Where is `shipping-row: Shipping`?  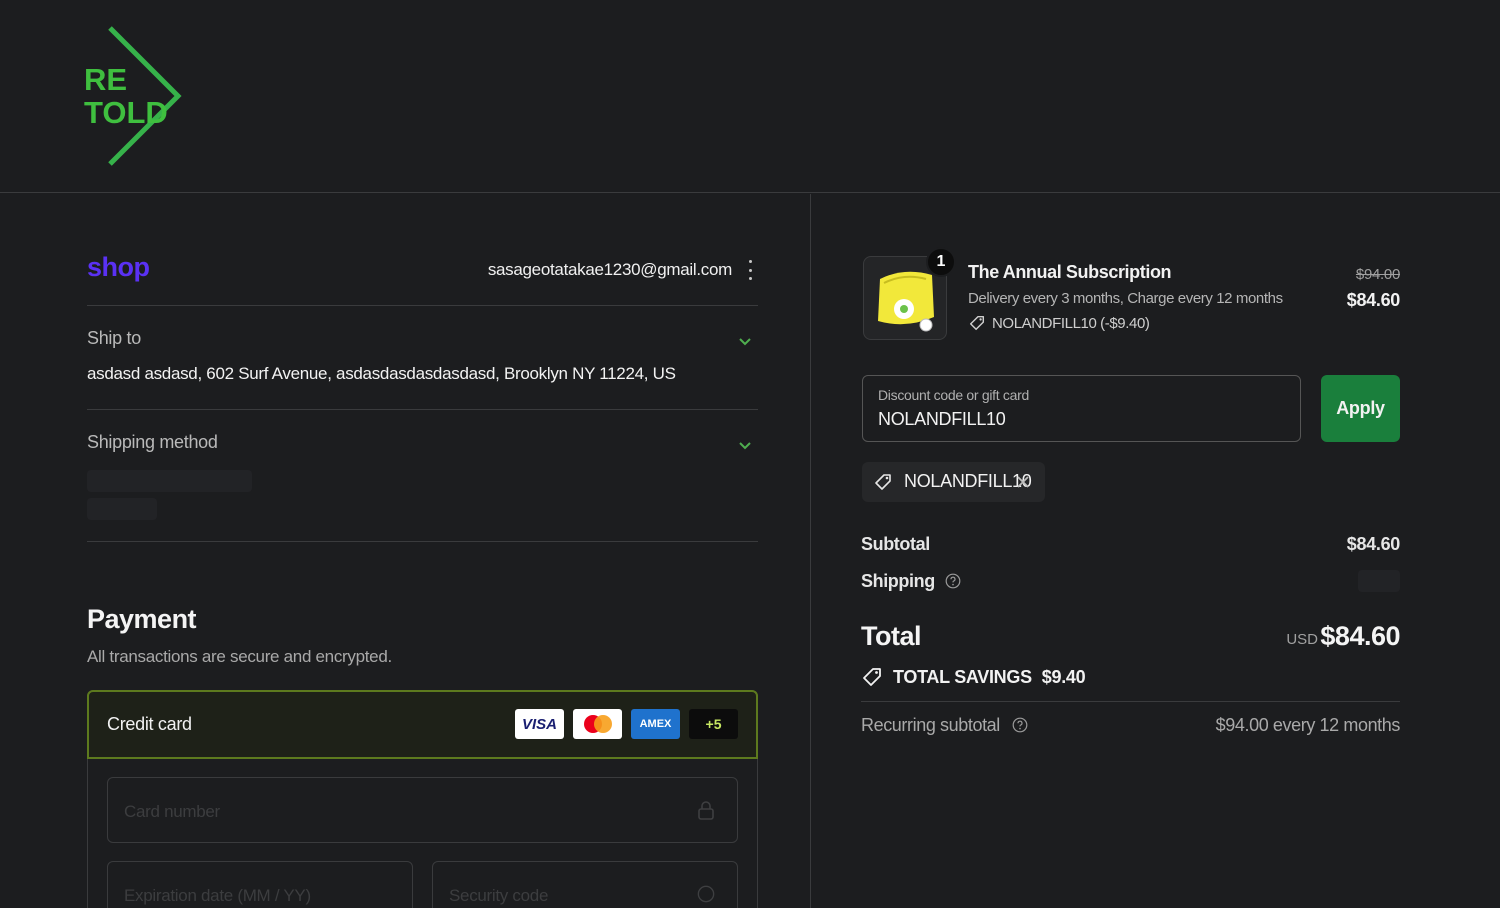 shipping-row: Shipping is located at coordinates (911, 581).